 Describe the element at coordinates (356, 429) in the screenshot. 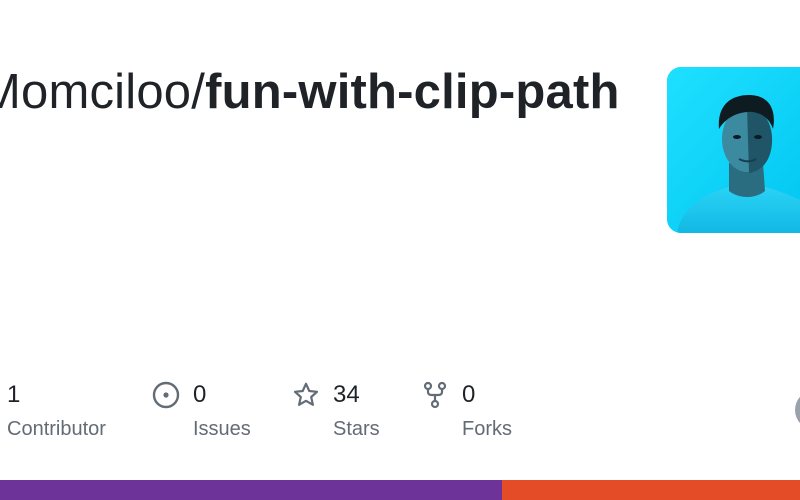

I see `stars-label: Stars` at that location.